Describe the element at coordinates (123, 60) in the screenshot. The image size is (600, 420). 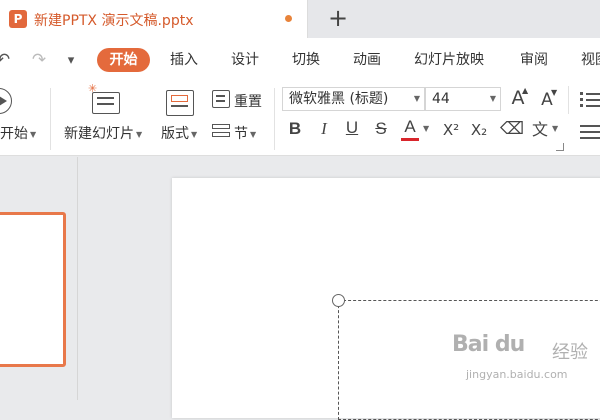
I see `tab-home: 开始` at that location.